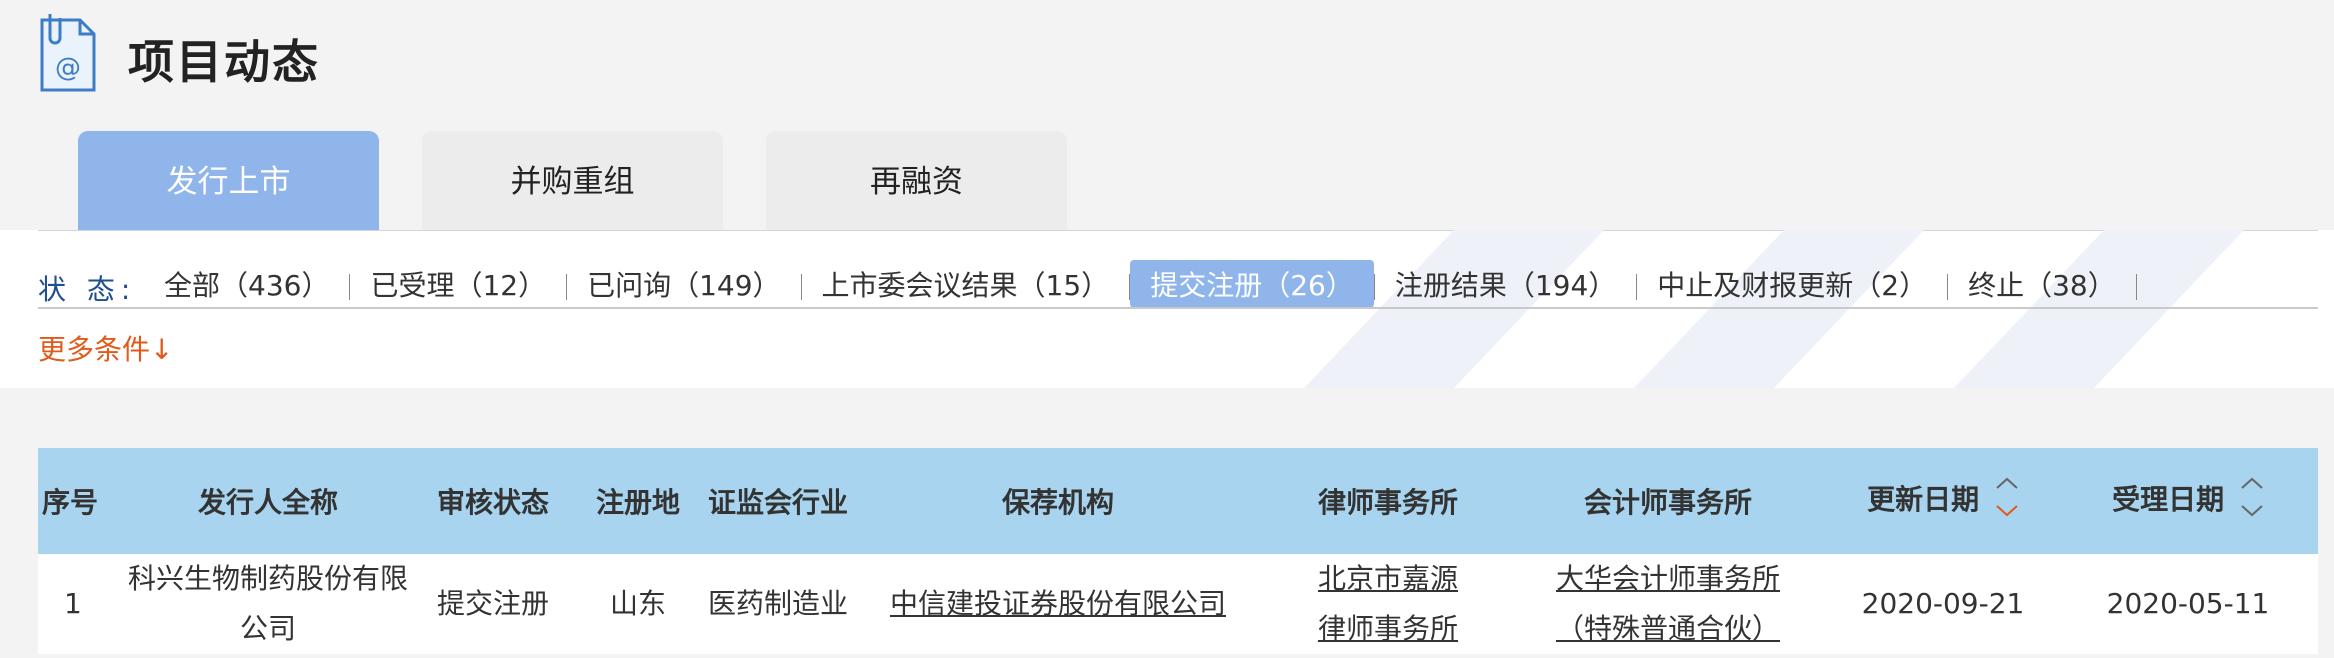  I want to click on cell-industry: 医药制造业, so click(778, 603).